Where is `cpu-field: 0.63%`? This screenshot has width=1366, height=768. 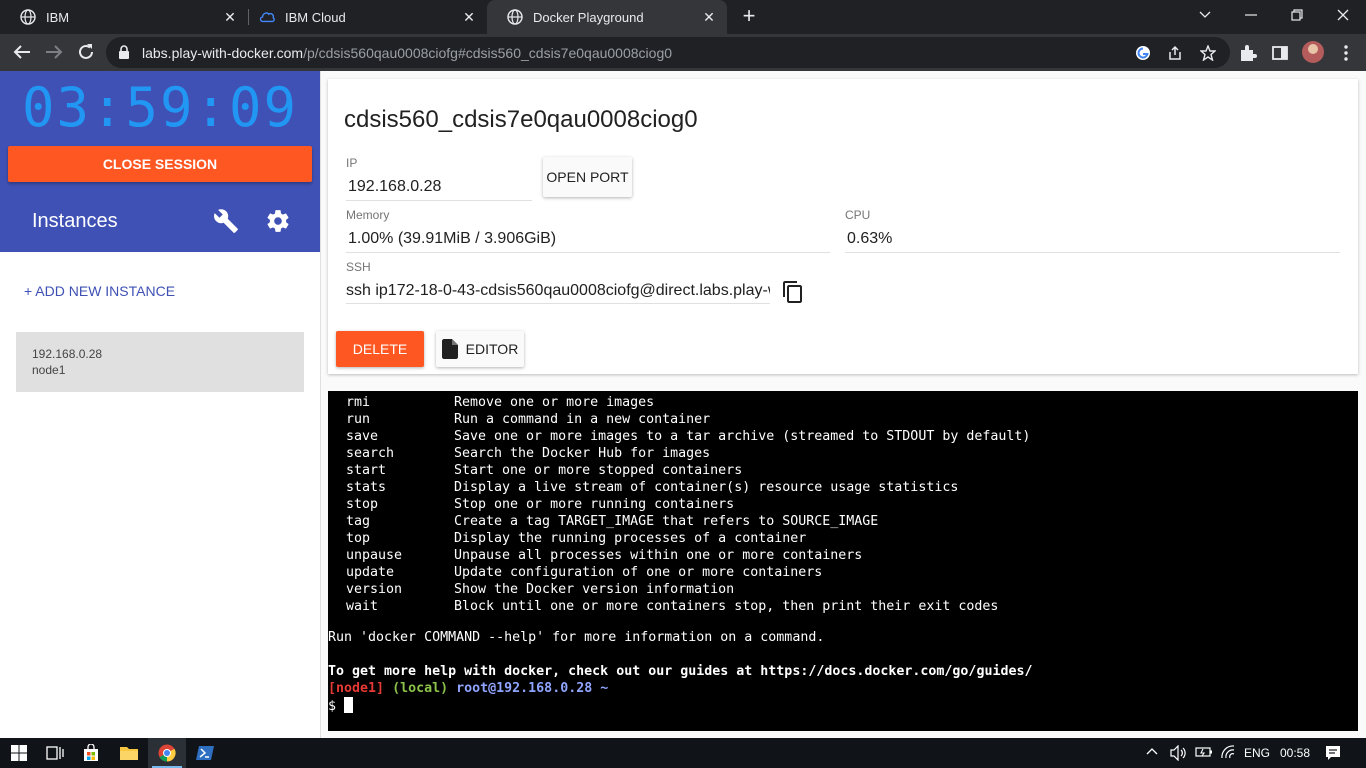
cpu-field: 0.63% is located at coordinates (870, 238).